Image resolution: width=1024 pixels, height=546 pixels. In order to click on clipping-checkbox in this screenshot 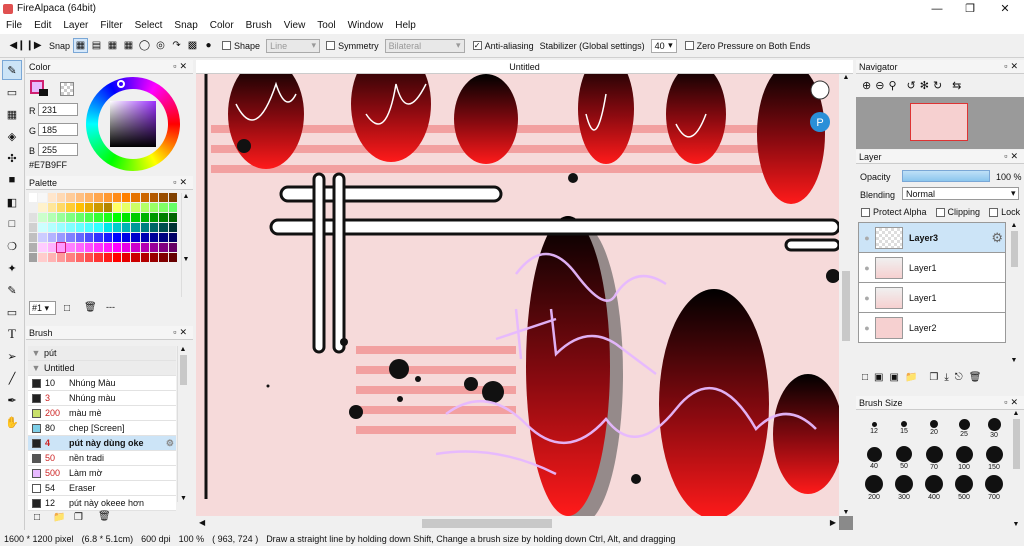, I will do `click(940, 212)`.